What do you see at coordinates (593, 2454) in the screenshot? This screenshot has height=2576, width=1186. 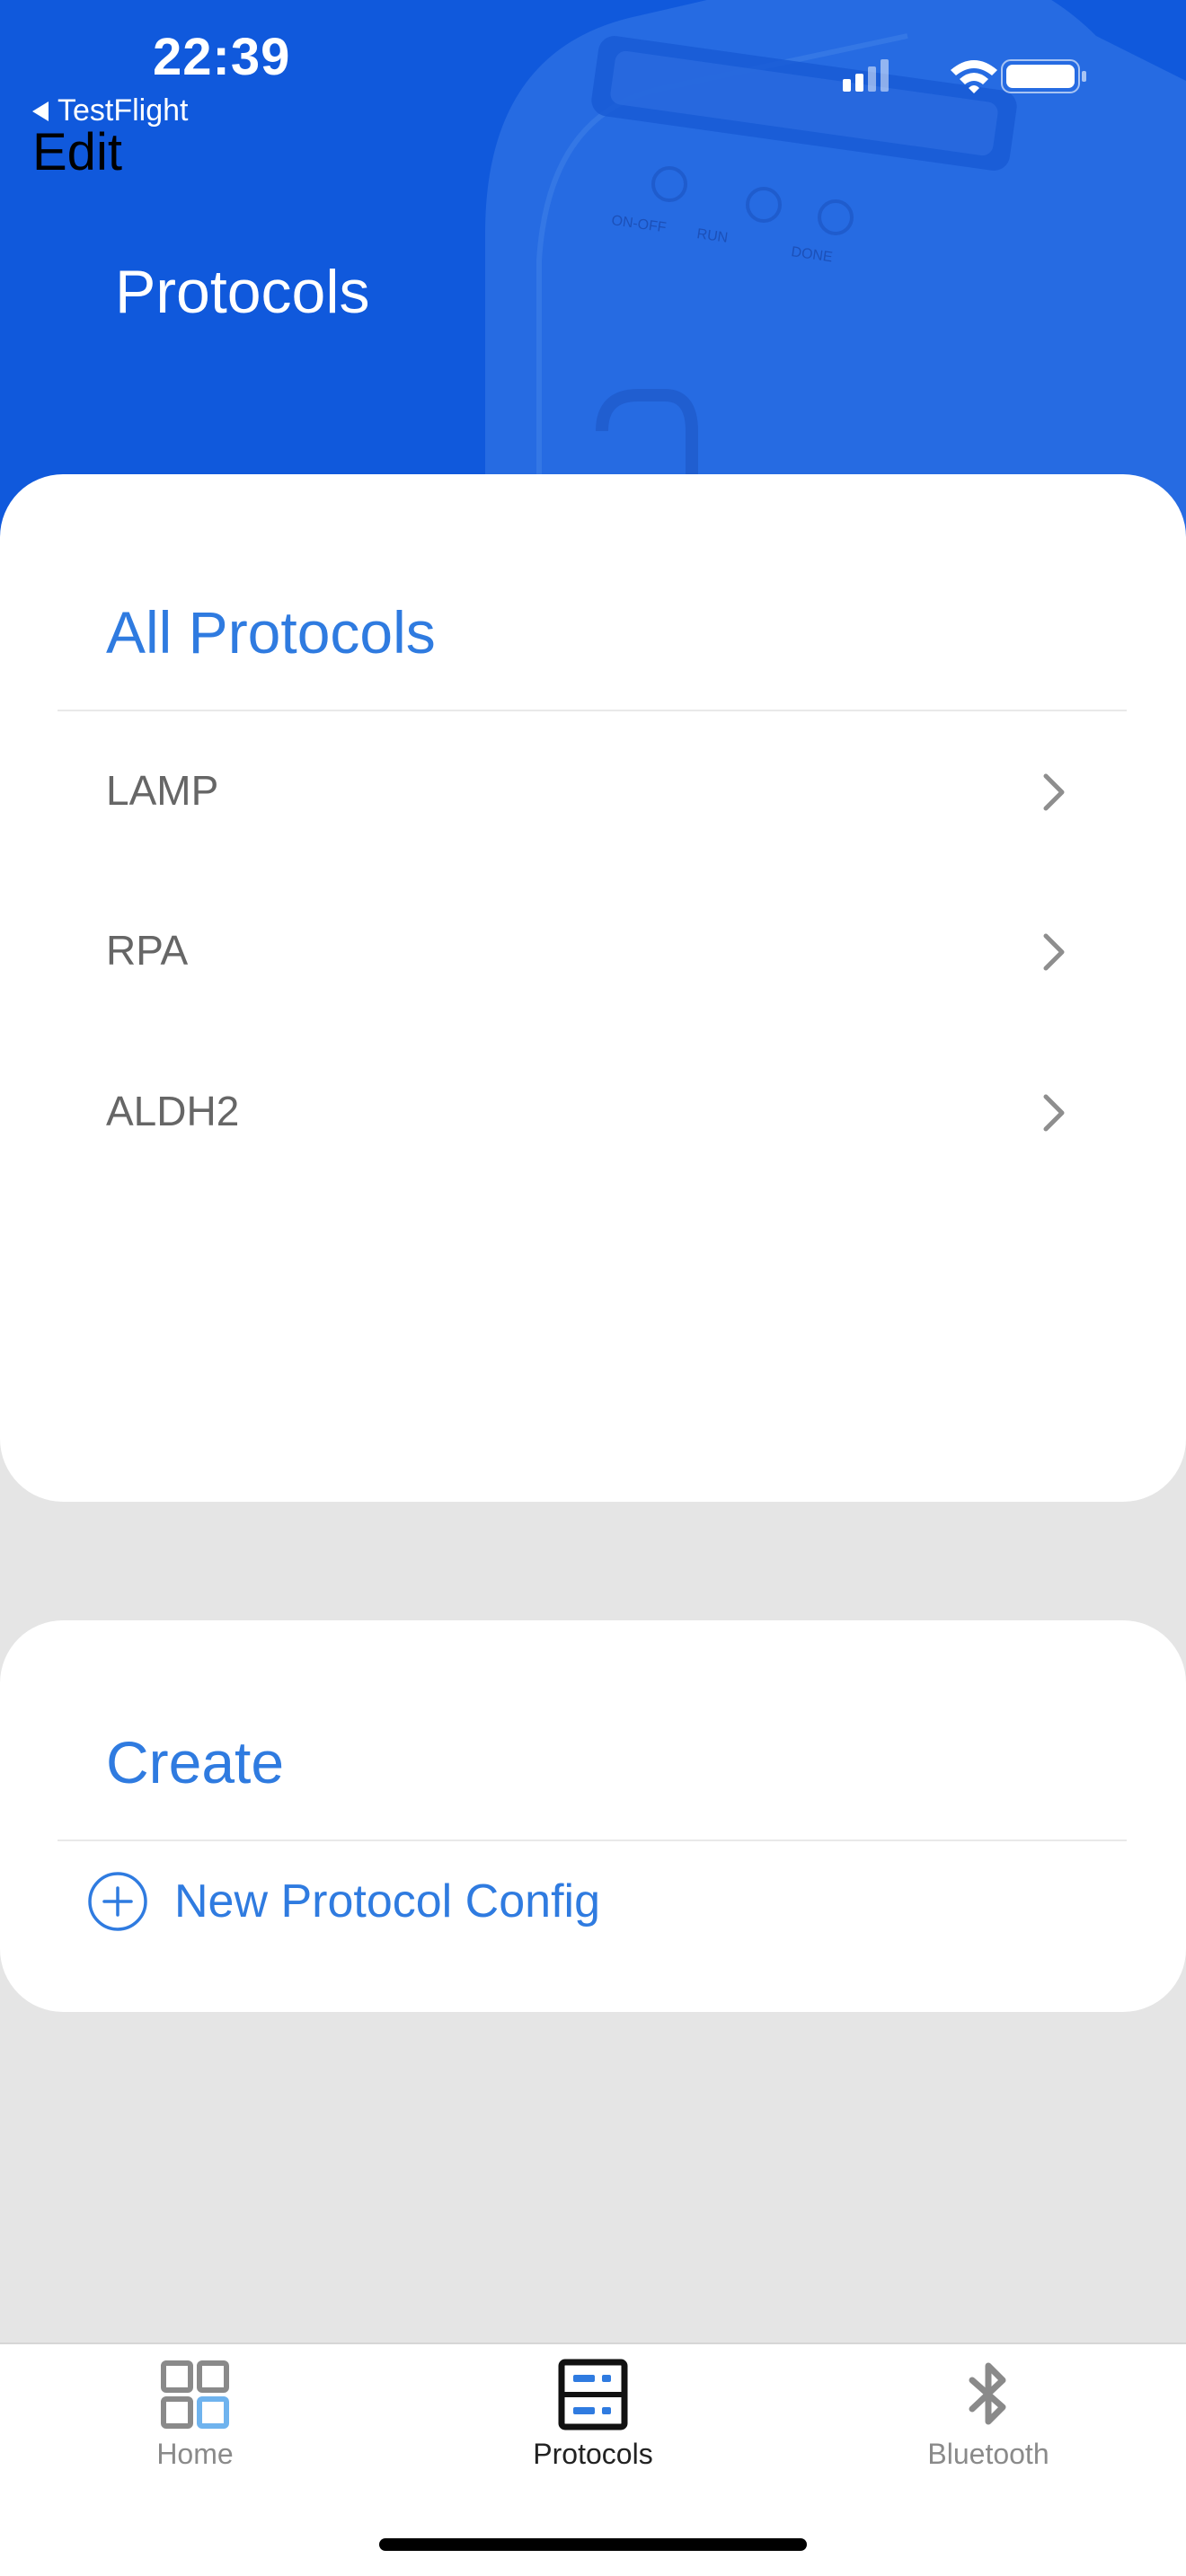 I see `tab-protocols-label: Protocols` at bounding box center [593, 2454].